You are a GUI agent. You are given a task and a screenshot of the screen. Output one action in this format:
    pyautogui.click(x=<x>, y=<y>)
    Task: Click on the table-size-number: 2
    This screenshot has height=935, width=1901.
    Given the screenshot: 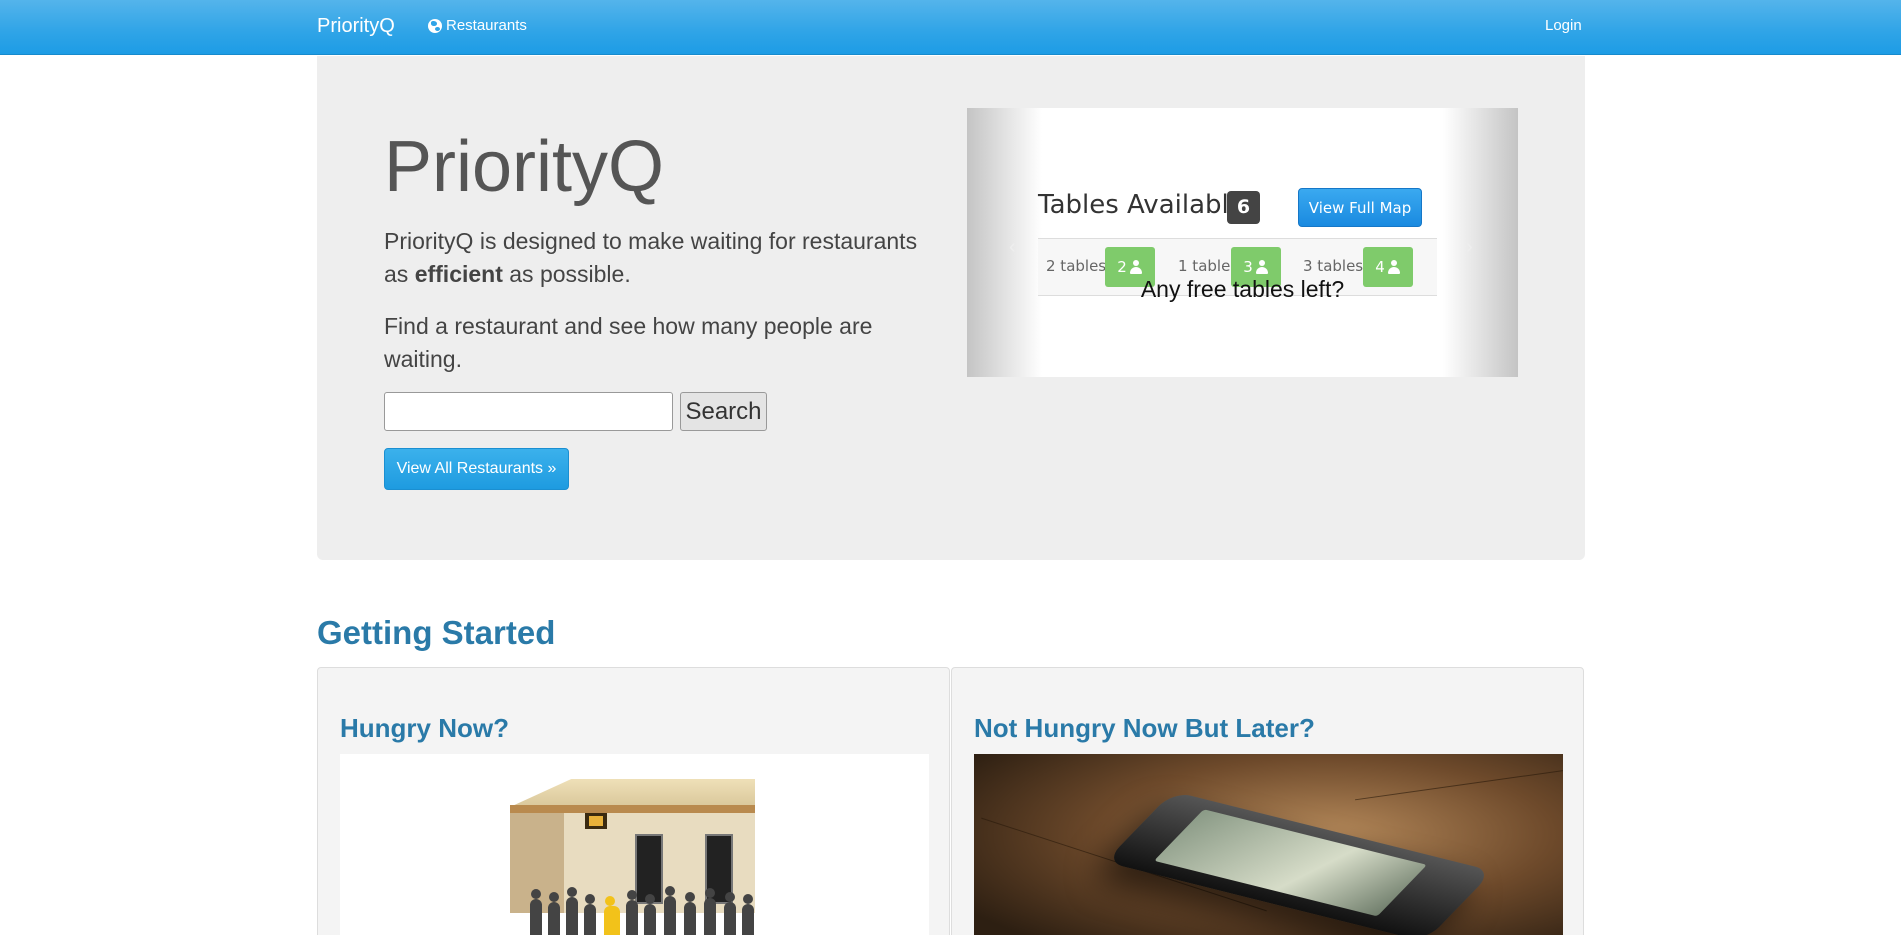 What is the action you would take?
    pyautogui.click(x=1122, y=267)
    